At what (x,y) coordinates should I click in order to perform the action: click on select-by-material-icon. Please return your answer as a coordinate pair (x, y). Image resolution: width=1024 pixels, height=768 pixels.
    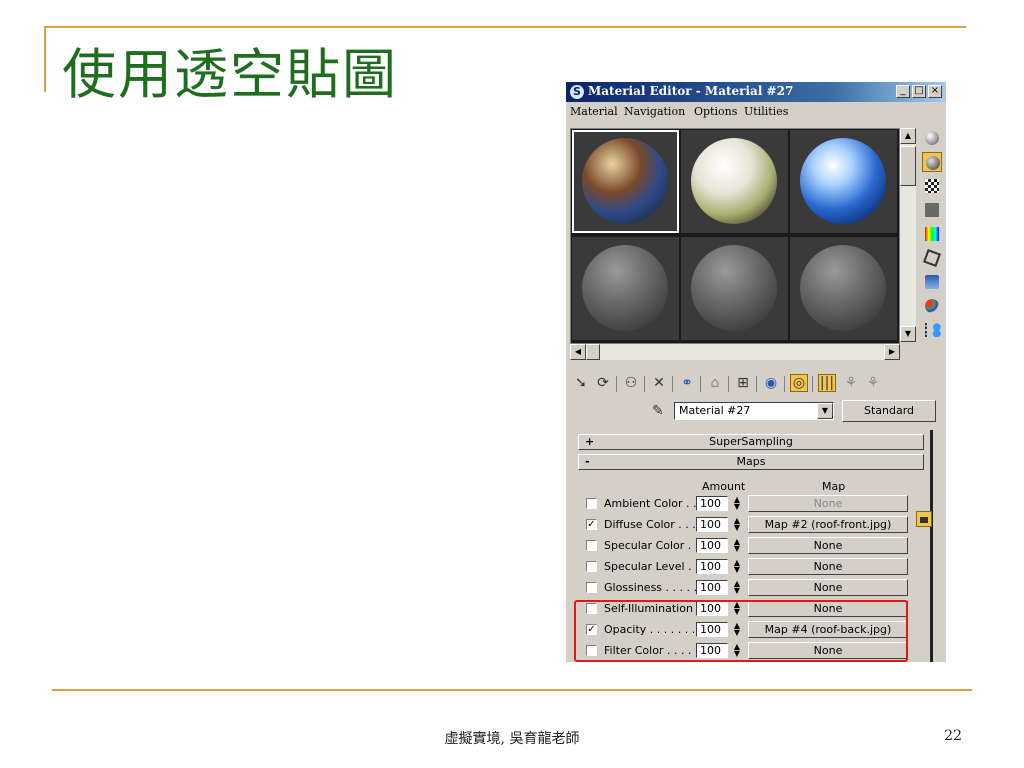
    Looking at the image, I should click on (932, 306).